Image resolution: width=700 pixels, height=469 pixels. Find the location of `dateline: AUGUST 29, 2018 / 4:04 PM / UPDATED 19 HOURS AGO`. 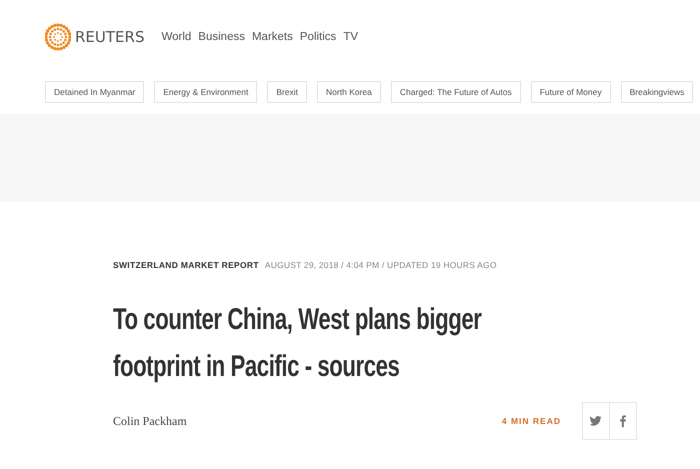

dateline: AUGUST 29, 2018 / 4:04 PM / UPDATED 19 HOURS AGO is located at coordinates (380, 265).